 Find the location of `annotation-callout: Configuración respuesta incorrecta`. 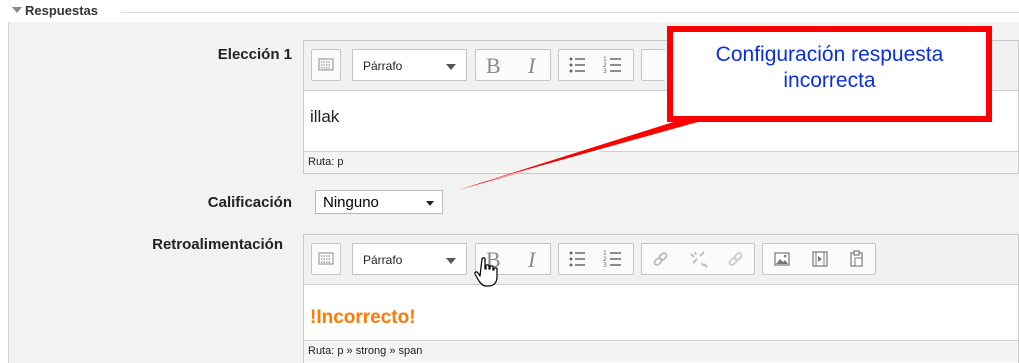

annotation-callout: Configuración respuesta incorrecta is located at coordinates (829, 74).